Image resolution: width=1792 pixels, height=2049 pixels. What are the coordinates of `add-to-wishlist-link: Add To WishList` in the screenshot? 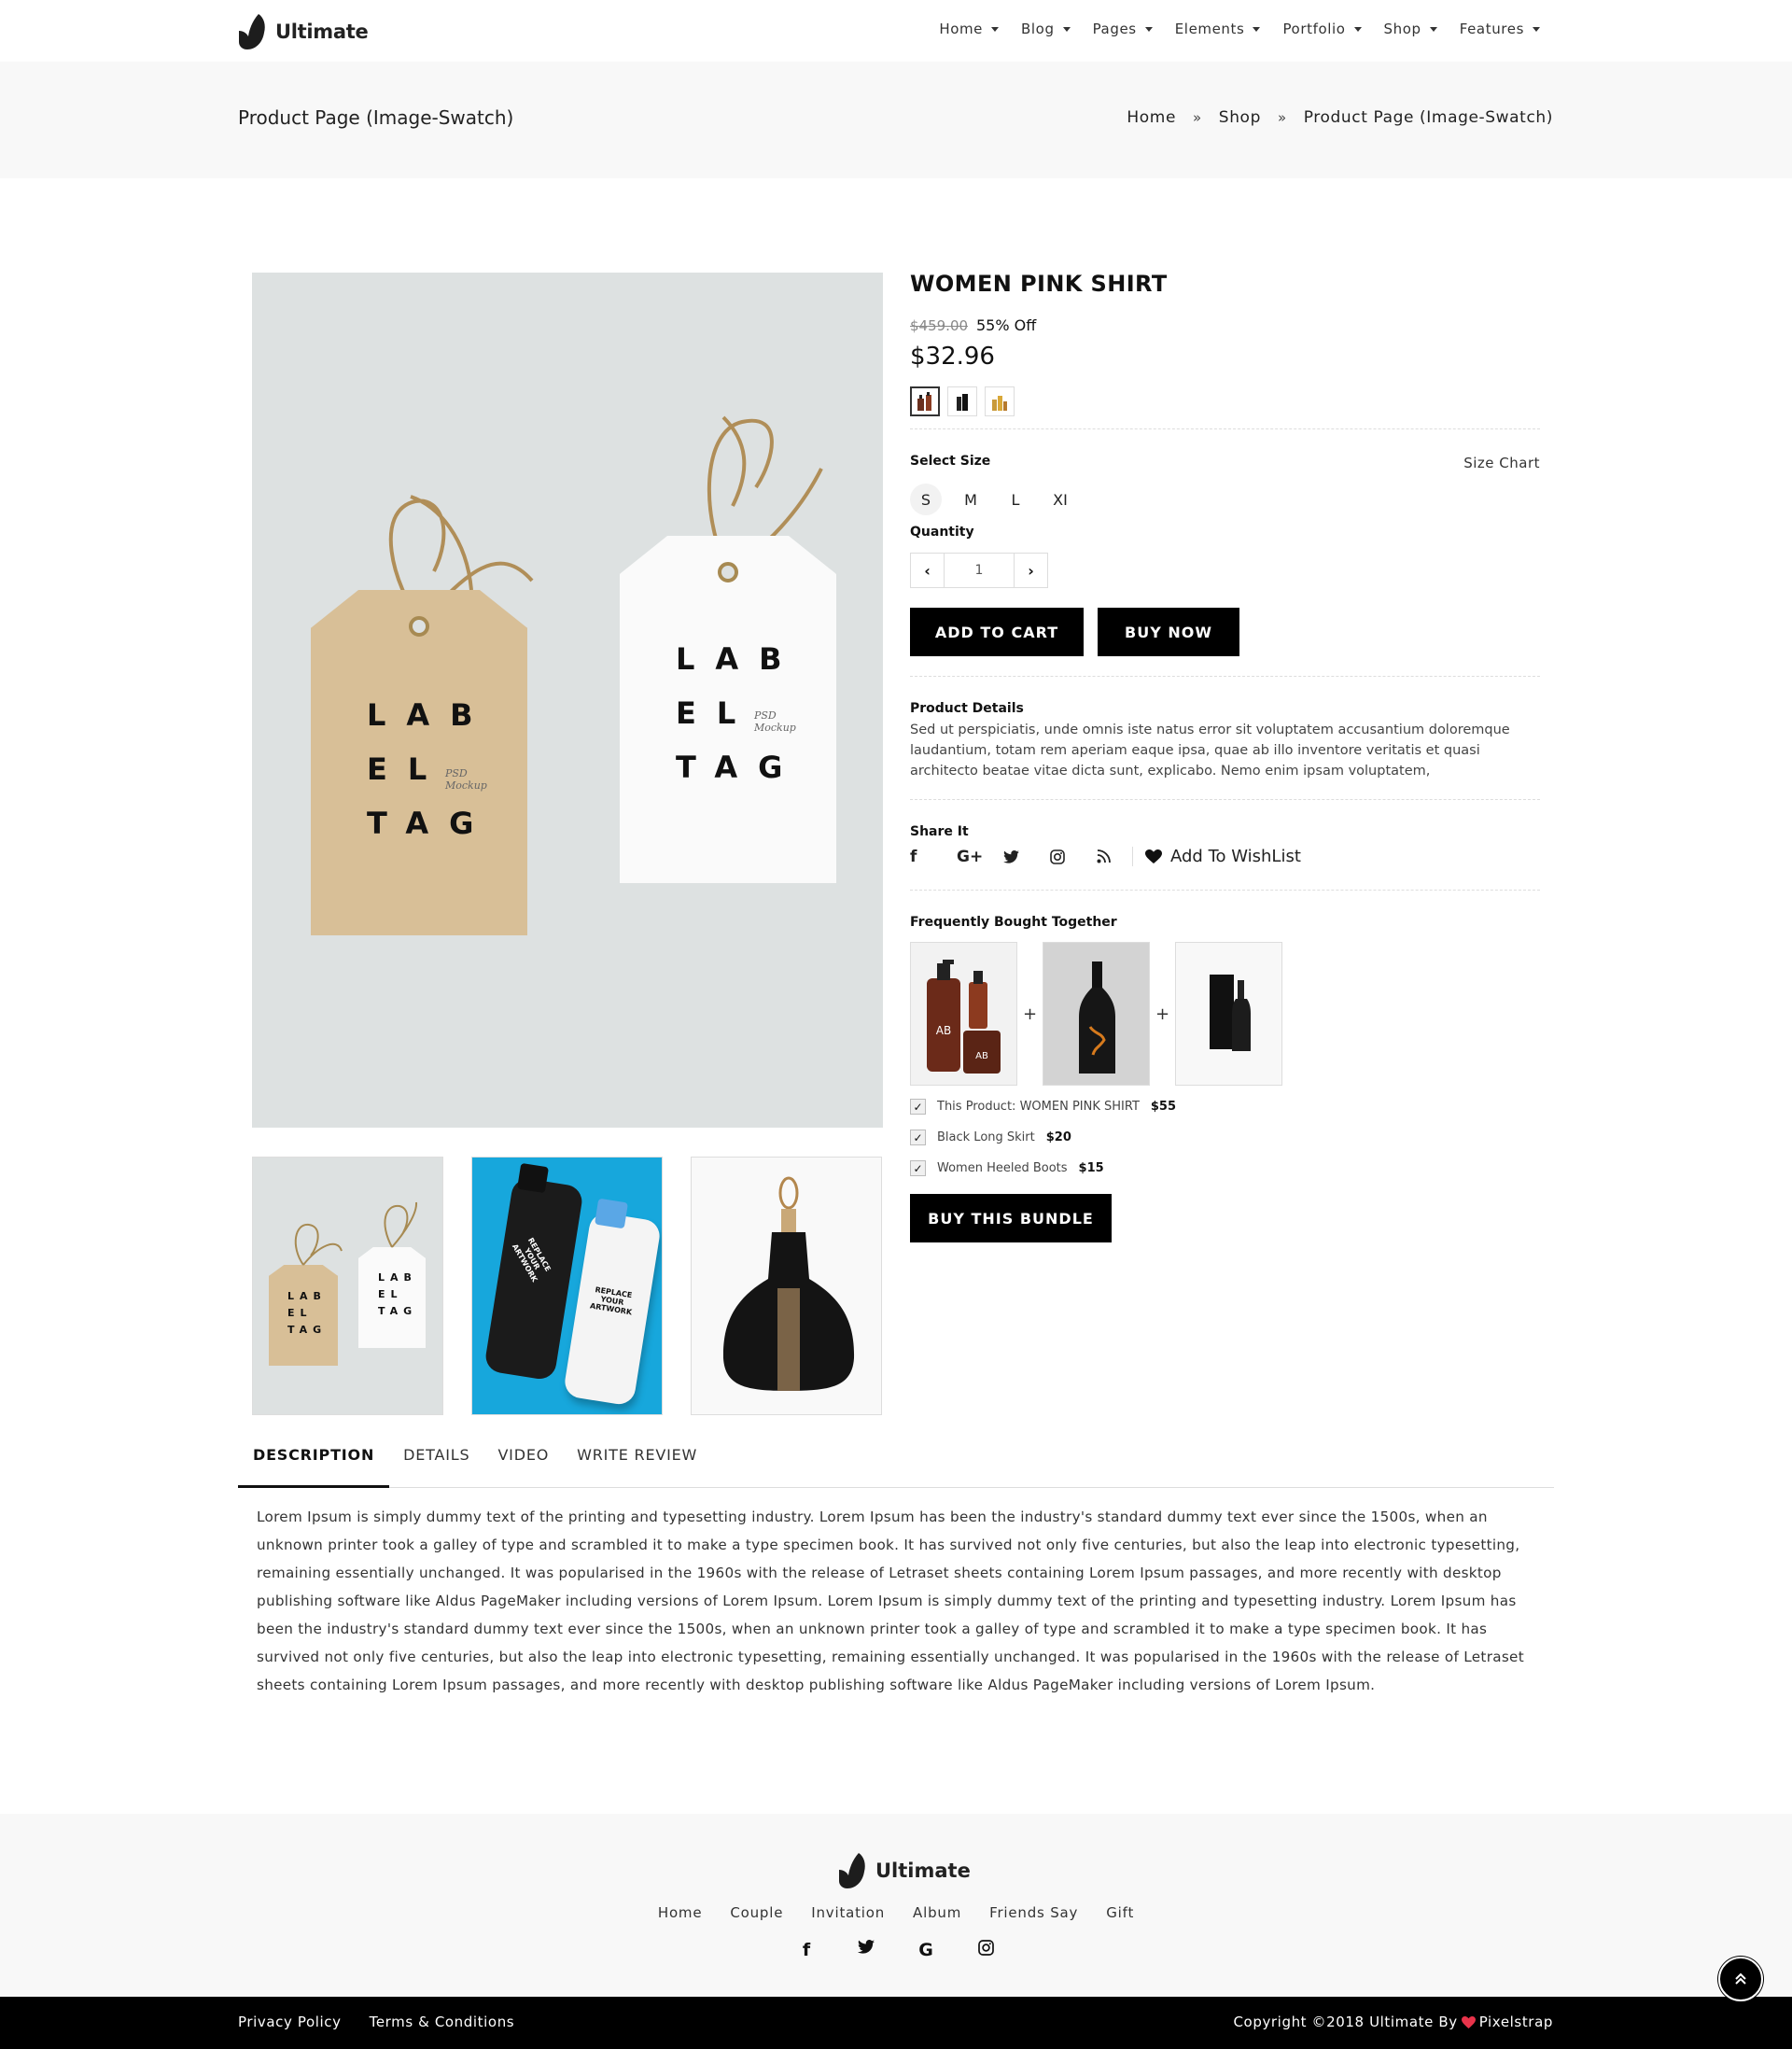 It's located at (1216, 856).